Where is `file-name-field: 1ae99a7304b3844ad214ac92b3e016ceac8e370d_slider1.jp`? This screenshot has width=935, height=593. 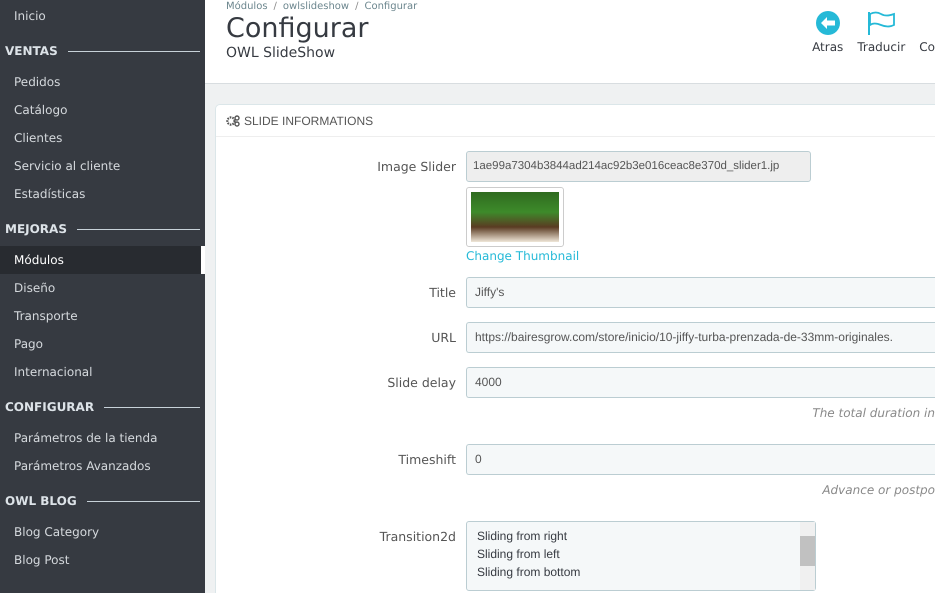
file-name-field: 1ae99a7304b3844ad214ac92b3e016ceac8e370d_slider1.jp is located at coordinates (638, 166).